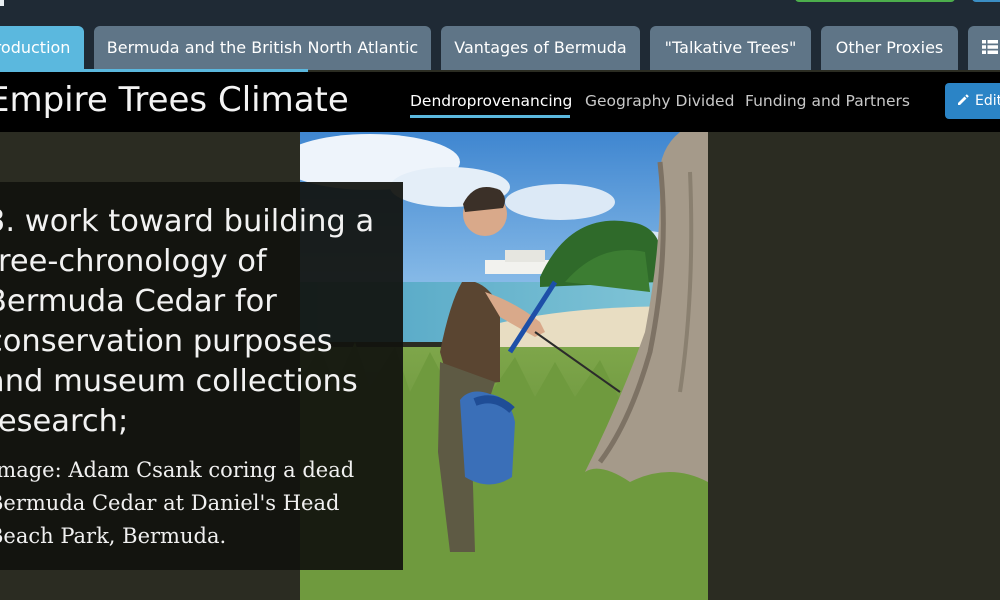 The image size is (1000, 600). Describe the element at coordinates (491, 101) in the screenshot. I see `subnav-dendroprovenancing: Dendroprovenancing` at that location.